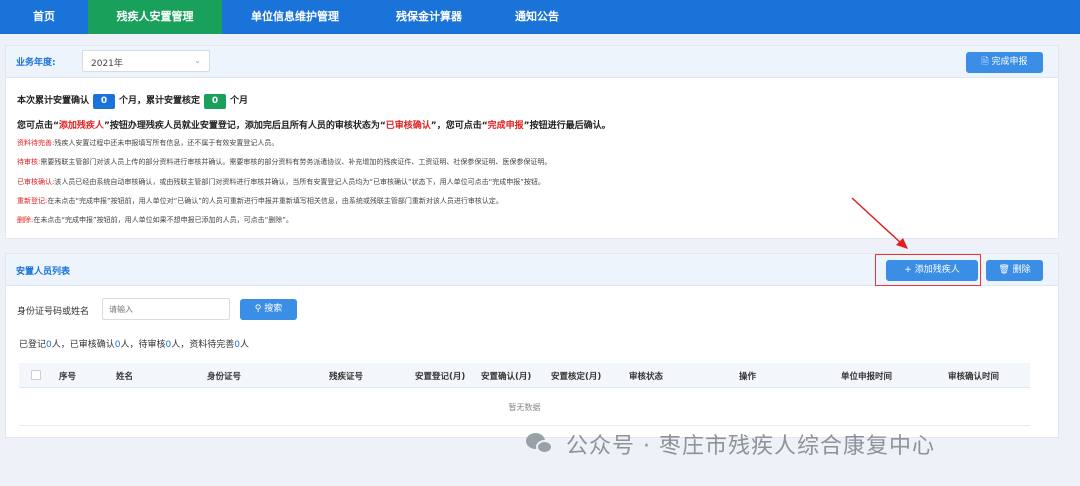  I want to click on col-unit-report-time: 单位申报时间, so click(867, 377).